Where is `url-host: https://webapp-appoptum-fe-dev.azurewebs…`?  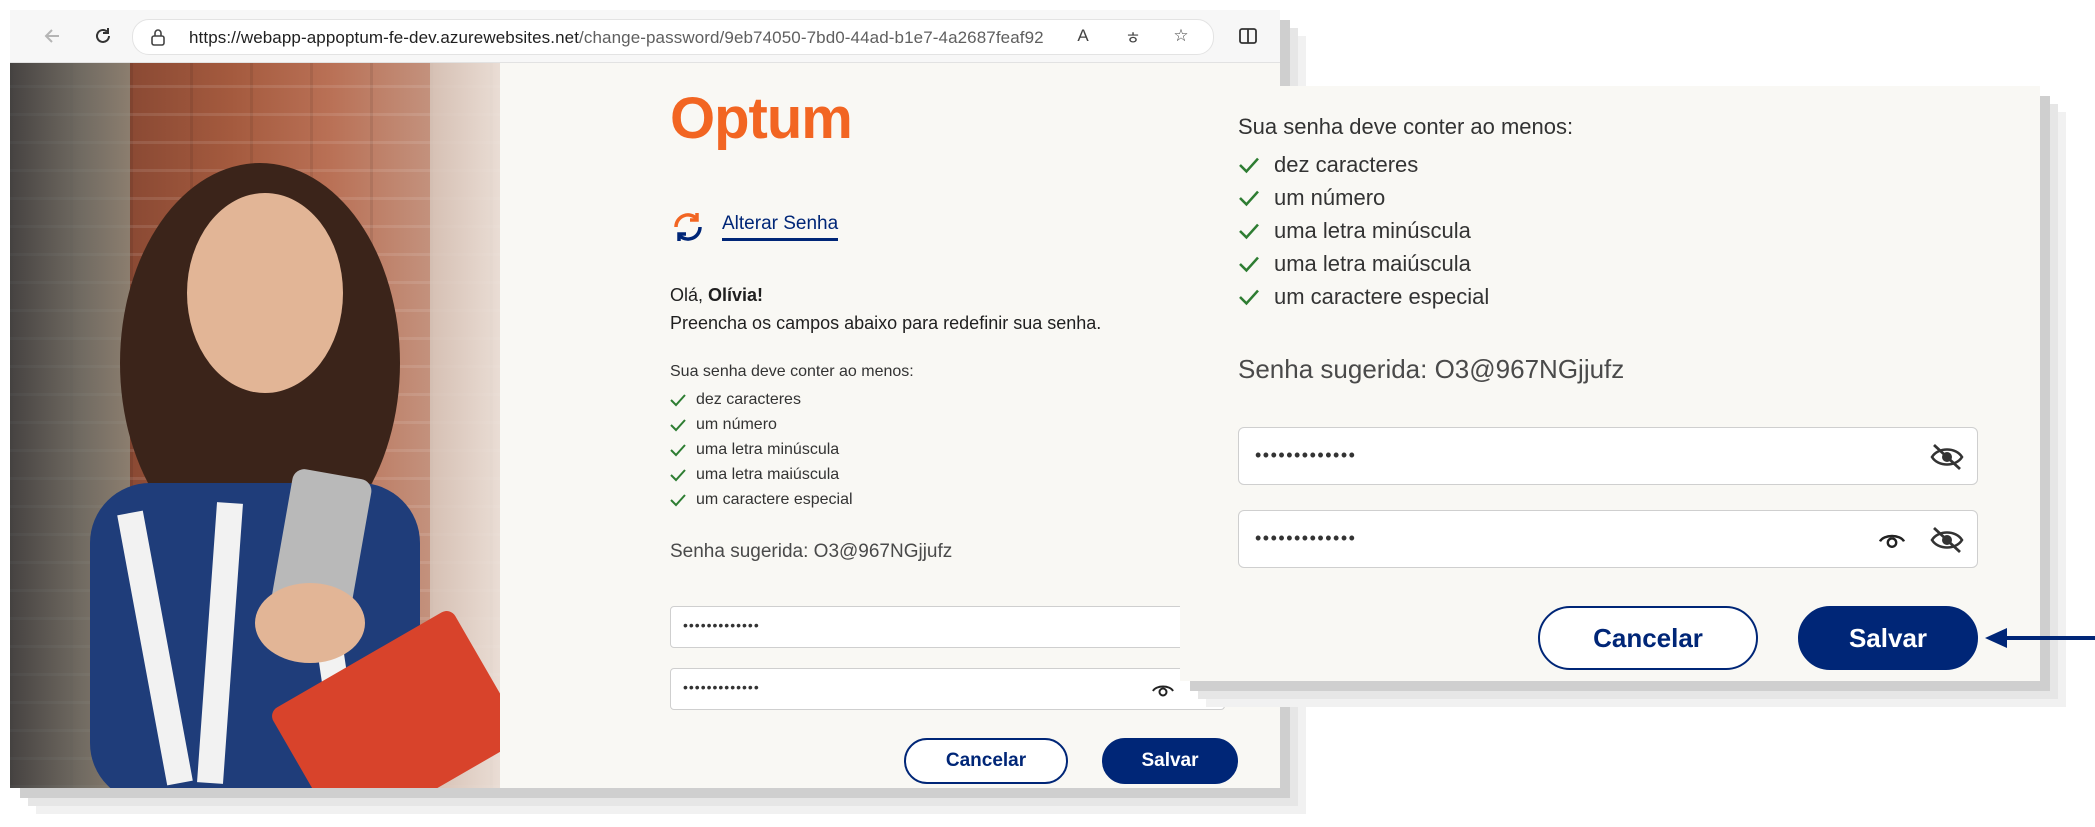 url-host: https://webapp-appoptum-fe-dev.azurewebs… is located at coordinates (384, 37).